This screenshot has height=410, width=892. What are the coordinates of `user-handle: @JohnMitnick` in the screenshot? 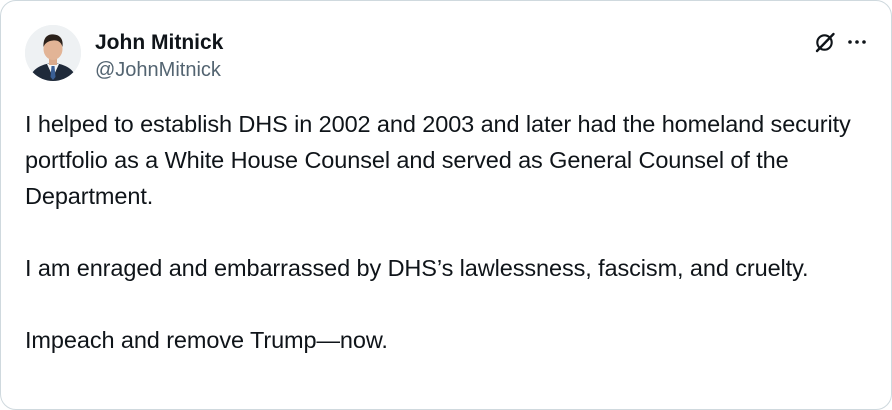 It's located at (159, 70).